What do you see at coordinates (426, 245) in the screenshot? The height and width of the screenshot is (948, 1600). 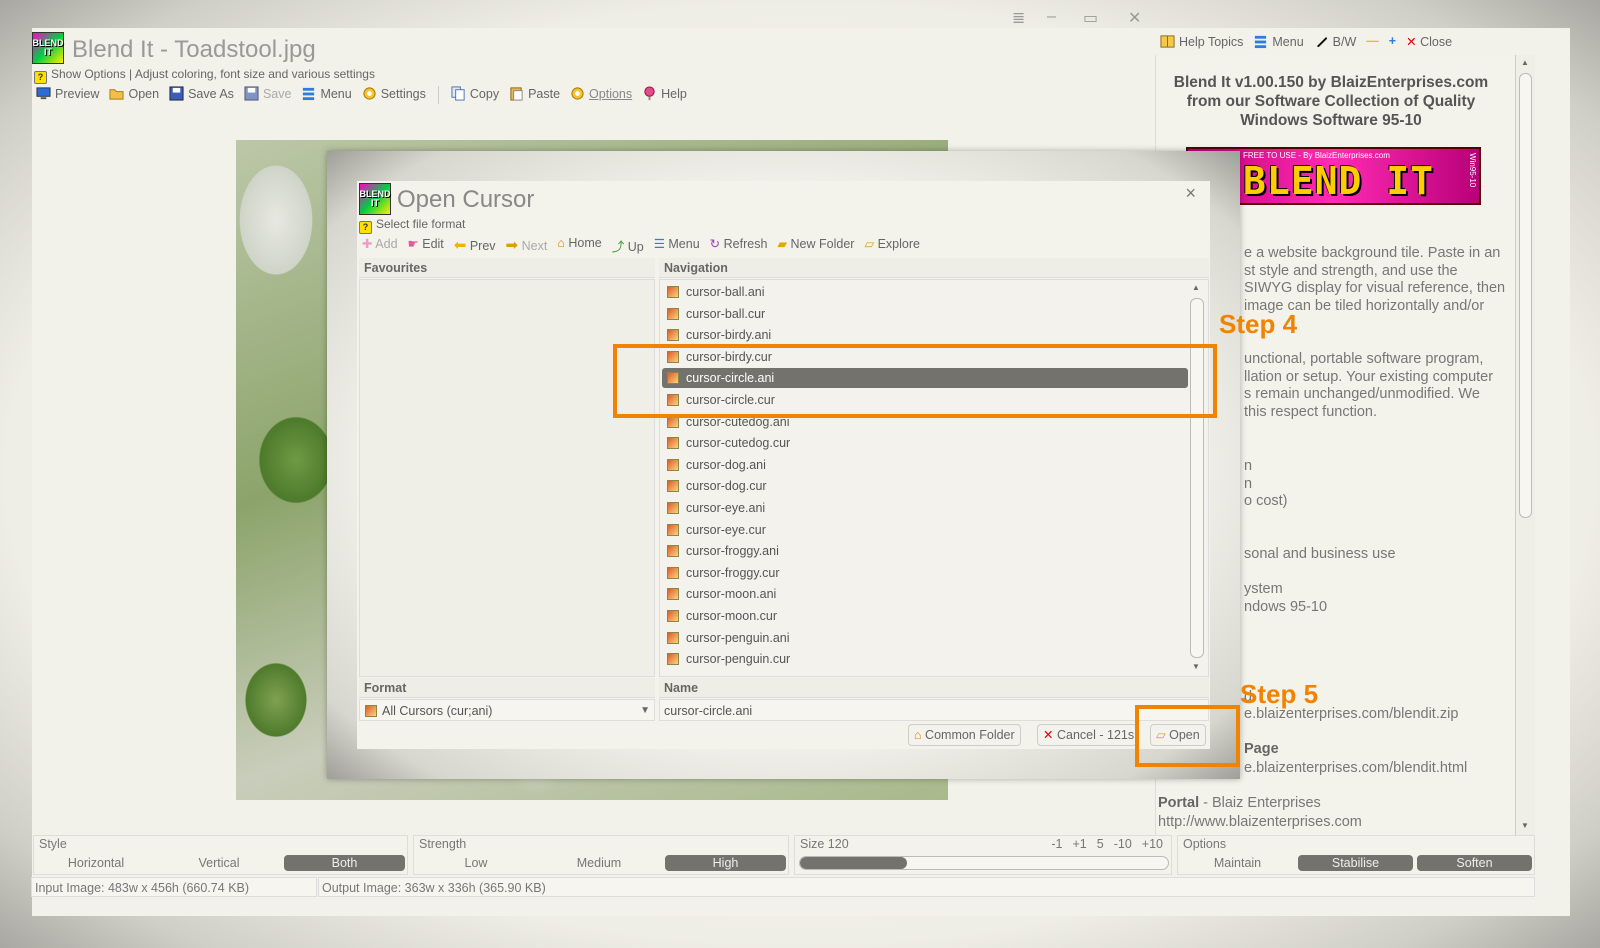 I see `edit-button: ☛ Edit` at bounding box center [426, 245].